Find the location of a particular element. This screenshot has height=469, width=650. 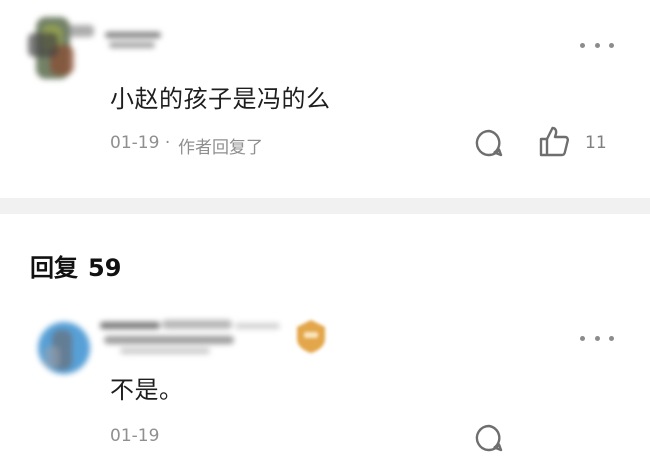

replies-count: 59 is located at coordinates (105, 268).